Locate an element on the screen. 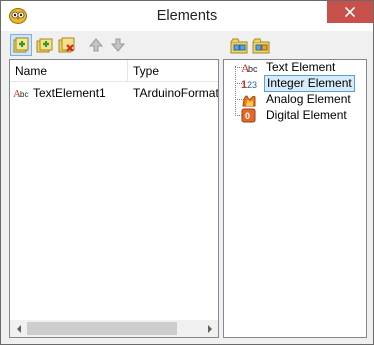 The height and width of the screenshot is (345, 374). close-icon is located at coordinates (350, 12).